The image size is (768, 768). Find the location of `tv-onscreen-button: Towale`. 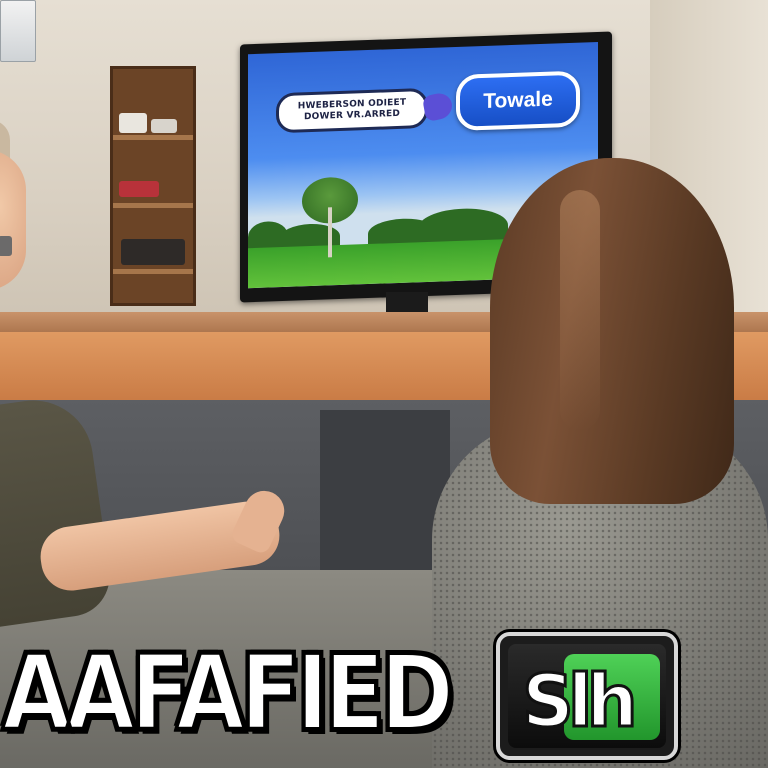

tv-onscreen-button: Towale is located at coordinates (518, 100).